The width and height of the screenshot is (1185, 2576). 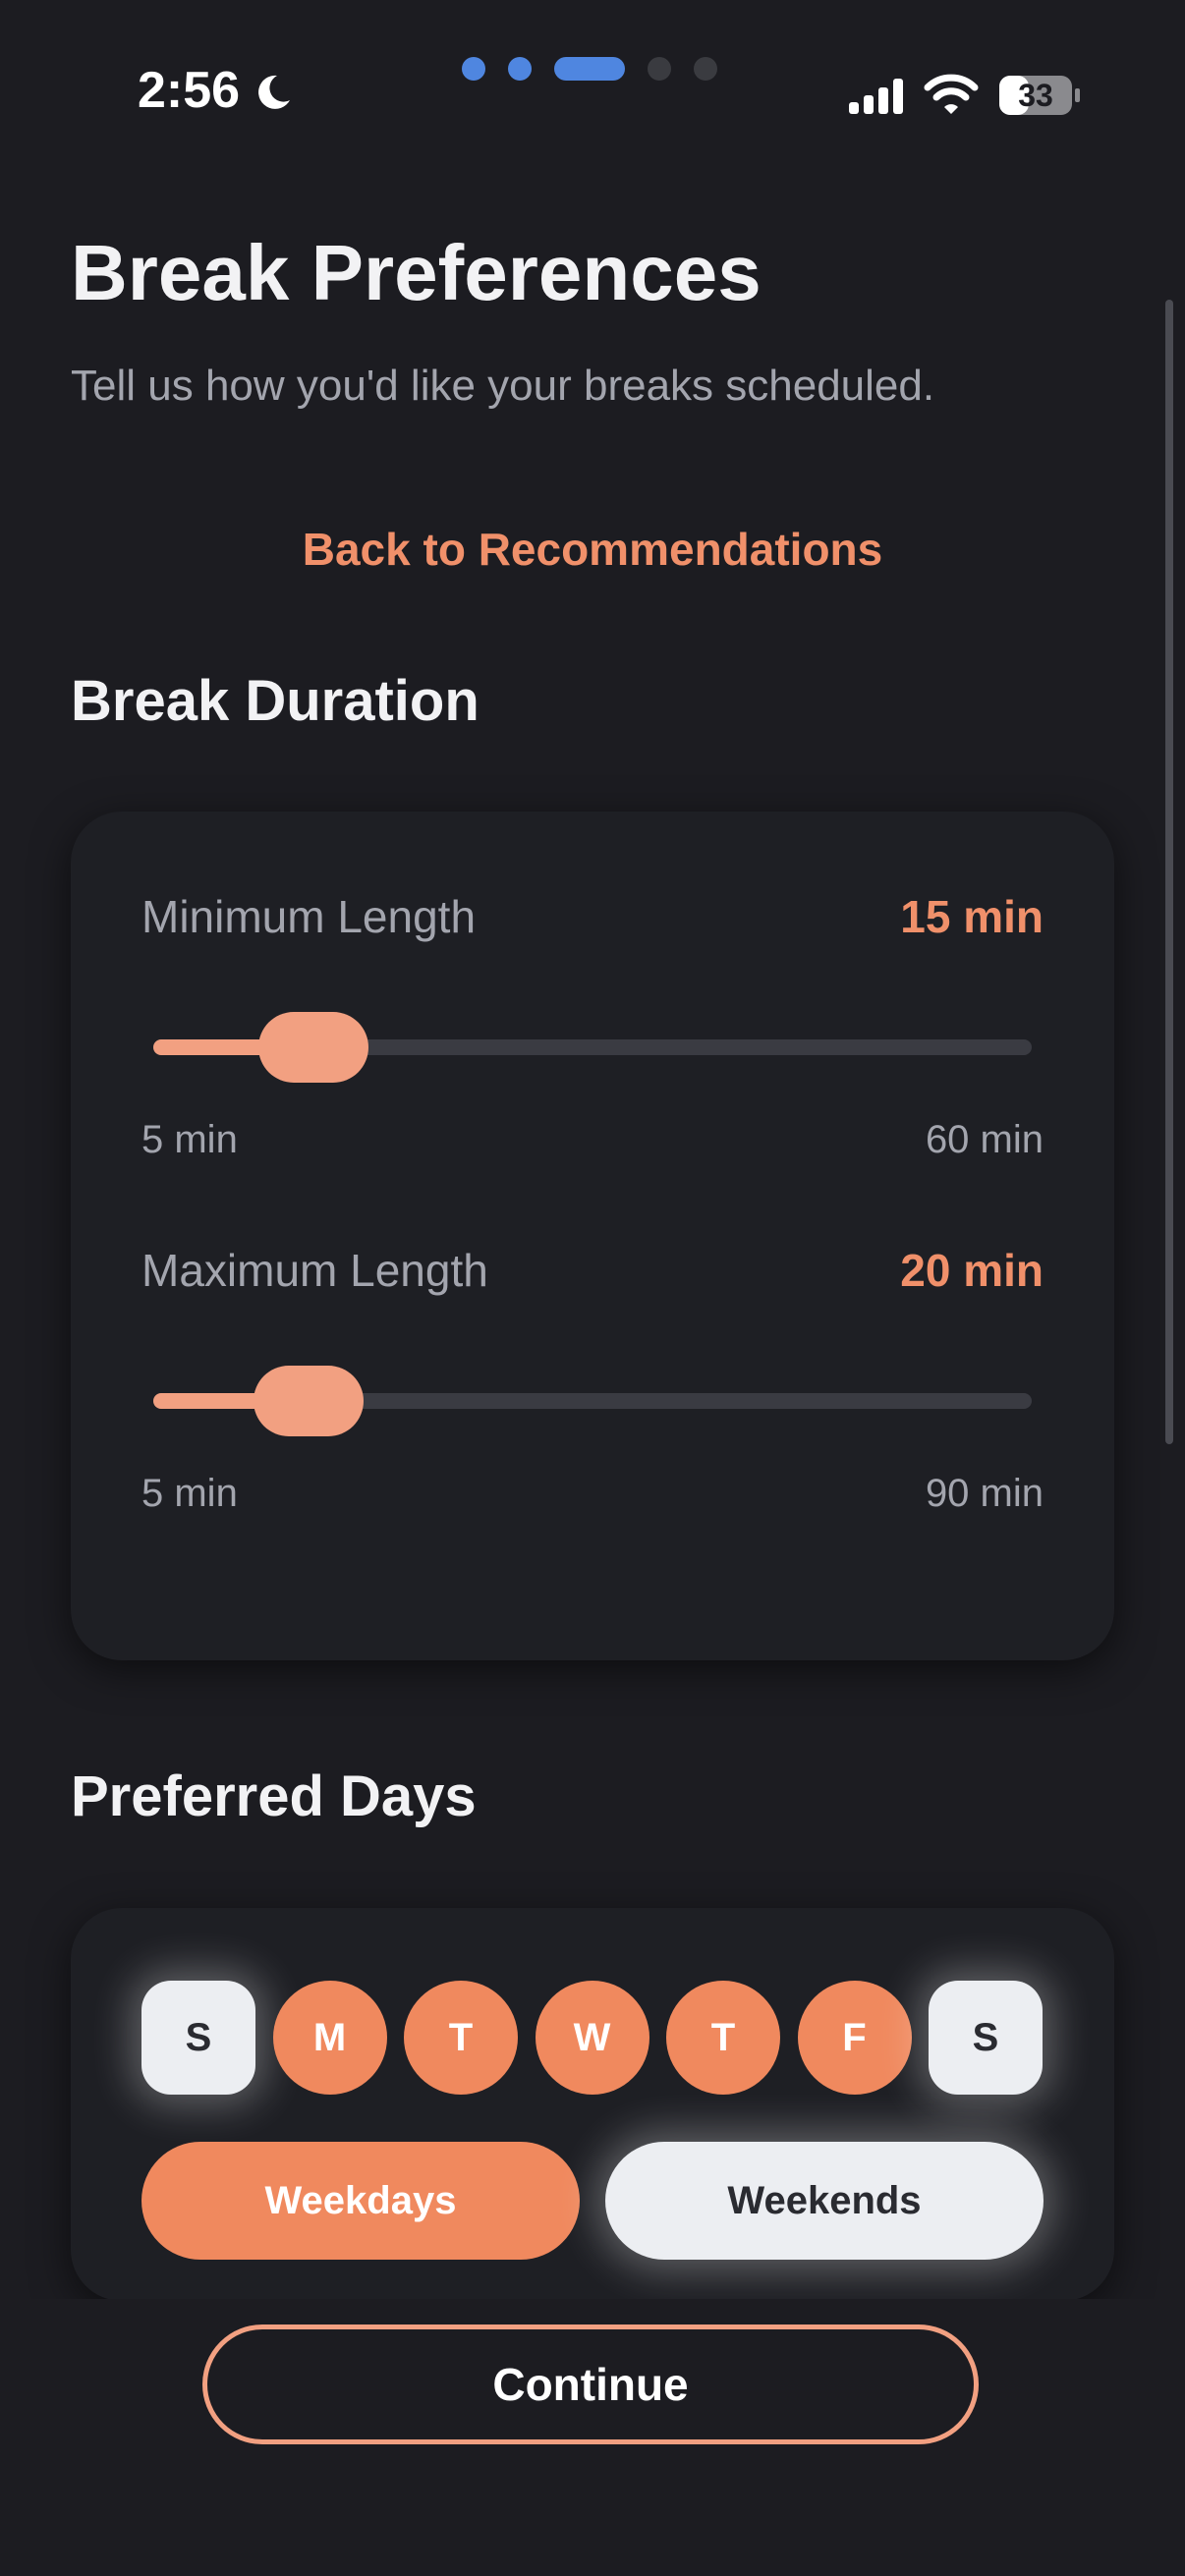 I want to click on day-toggle-friday: F, so click(x=854, y=2038).